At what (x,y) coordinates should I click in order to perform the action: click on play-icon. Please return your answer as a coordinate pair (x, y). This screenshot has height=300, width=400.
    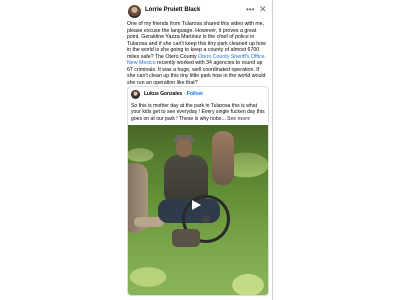
    Looking at the image, I should click on (196, 205).